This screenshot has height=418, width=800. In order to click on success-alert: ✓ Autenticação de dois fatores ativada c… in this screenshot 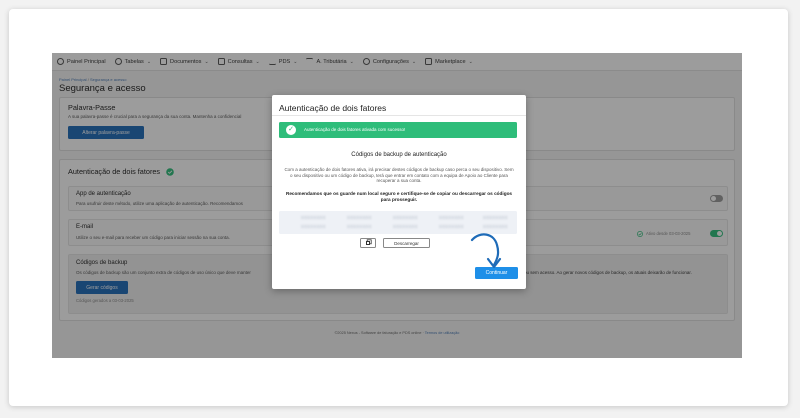, I will do `click(398, 130)`.